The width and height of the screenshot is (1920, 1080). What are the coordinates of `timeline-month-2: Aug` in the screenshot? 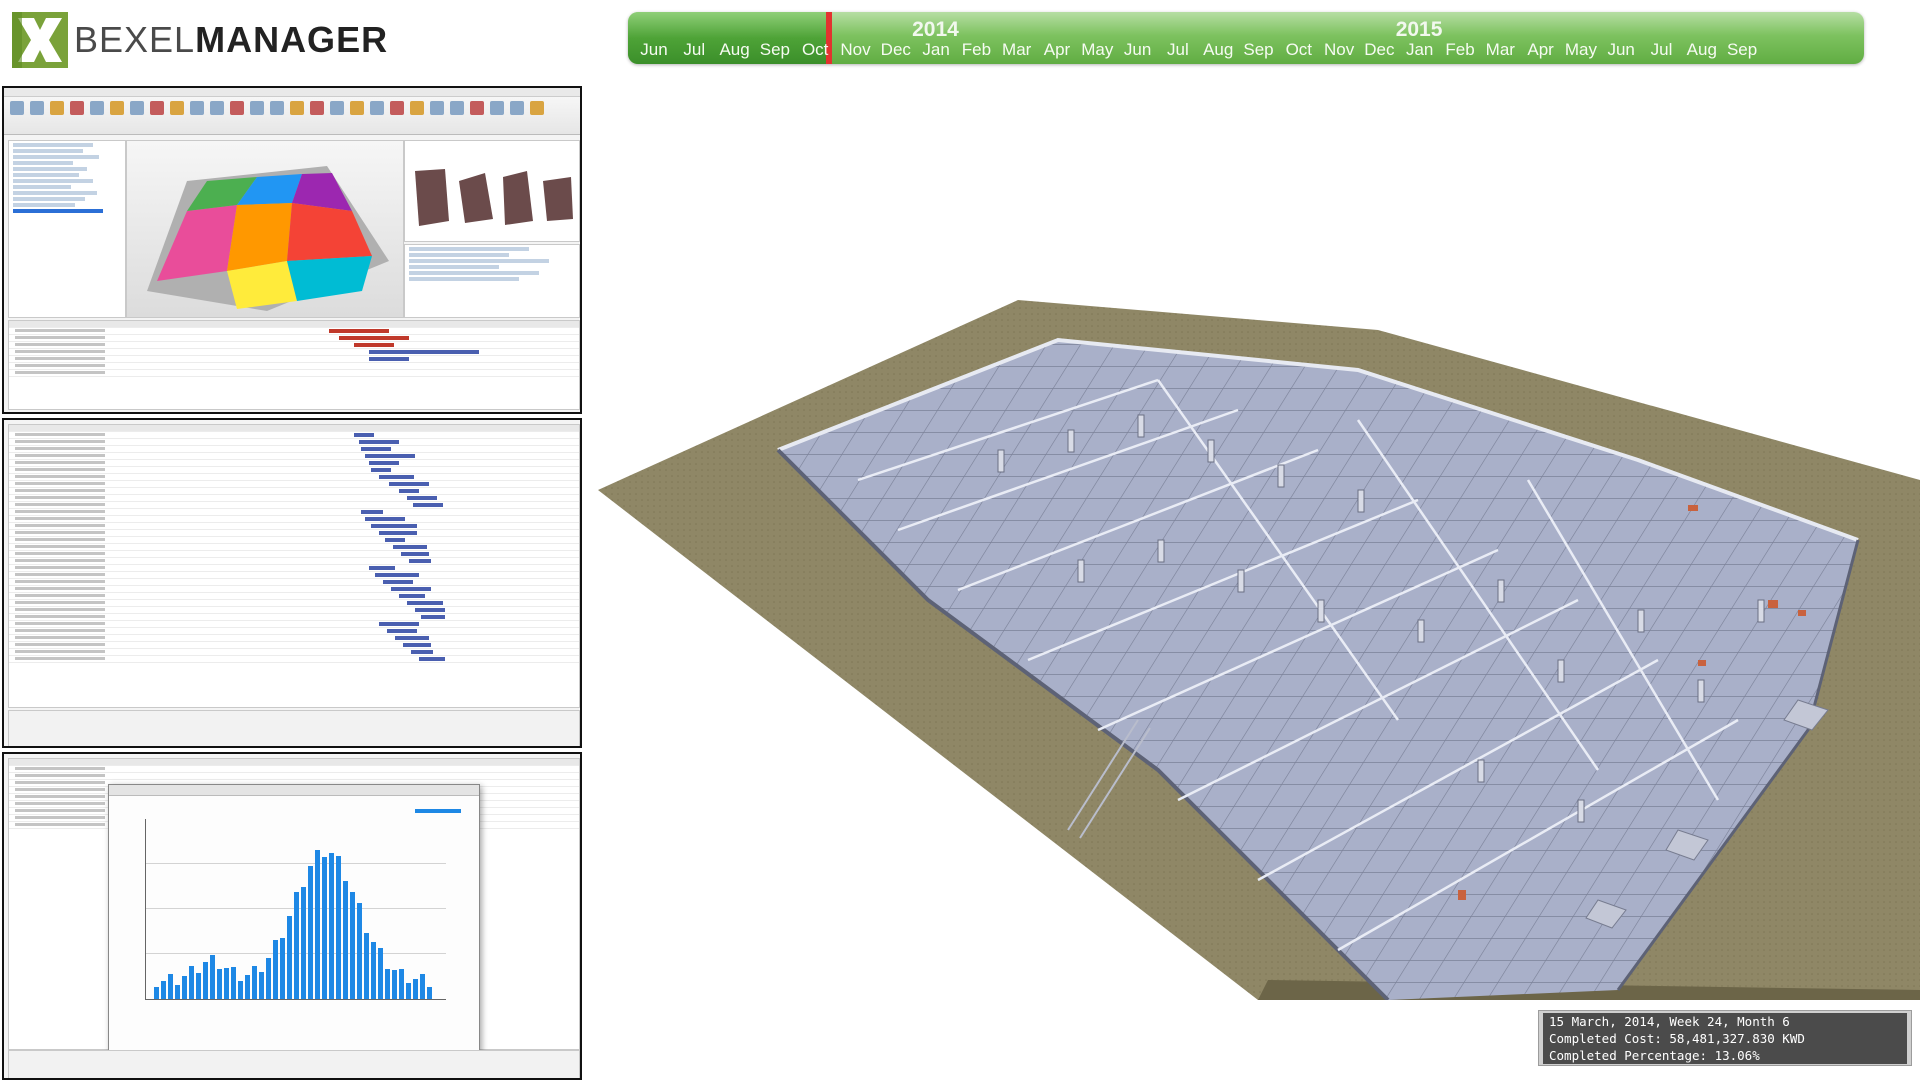 It's located at (734, 50).